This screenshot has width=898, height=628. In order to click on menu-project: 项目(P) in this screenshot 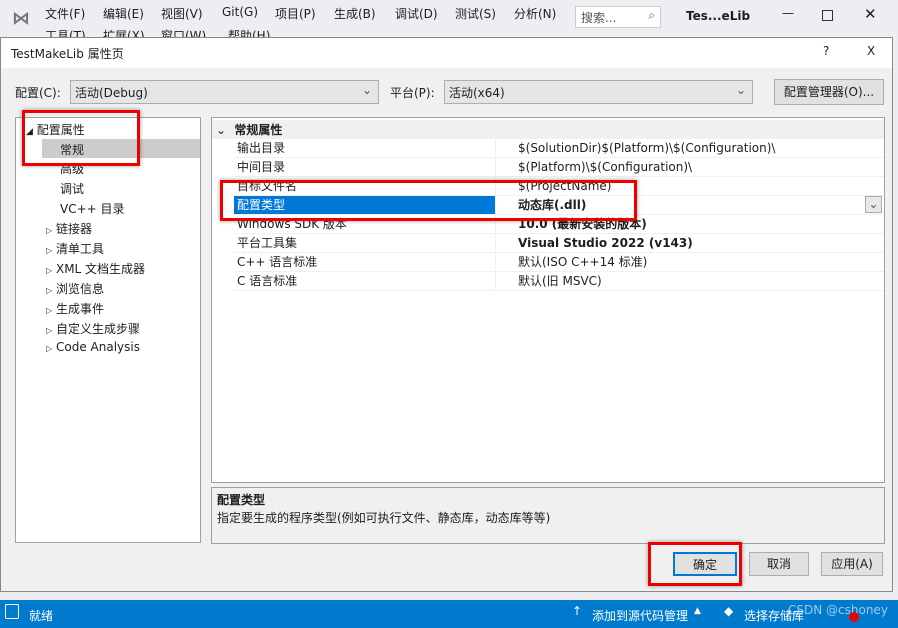, I will do `click(295, 13)`.